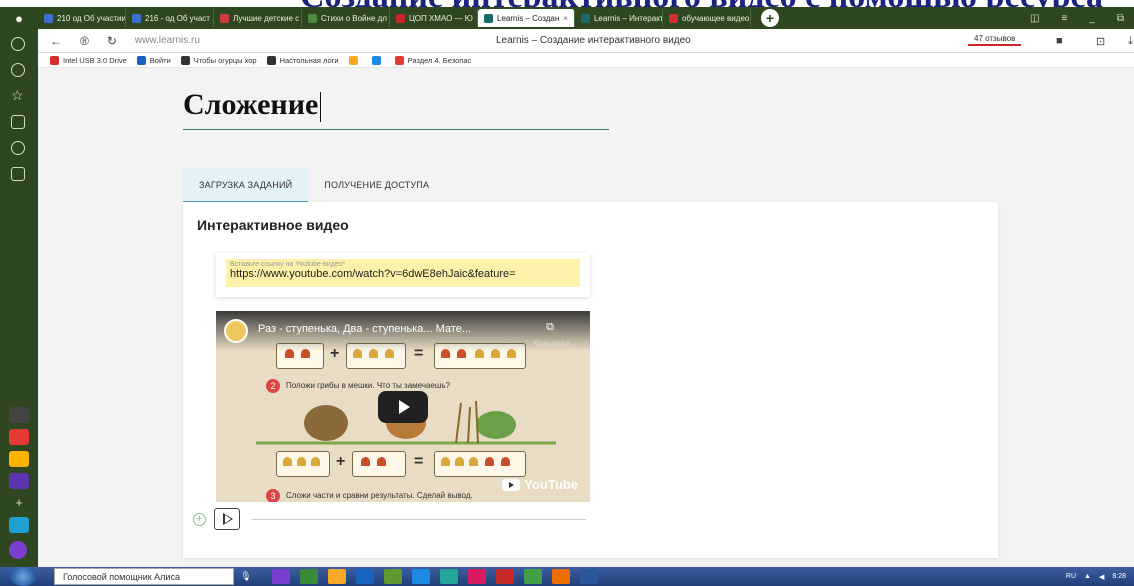  What do you see at coordinates (250, 104) in the screenshot?
I see `lesson-title: Сложение` at bounding box center [250, 104].